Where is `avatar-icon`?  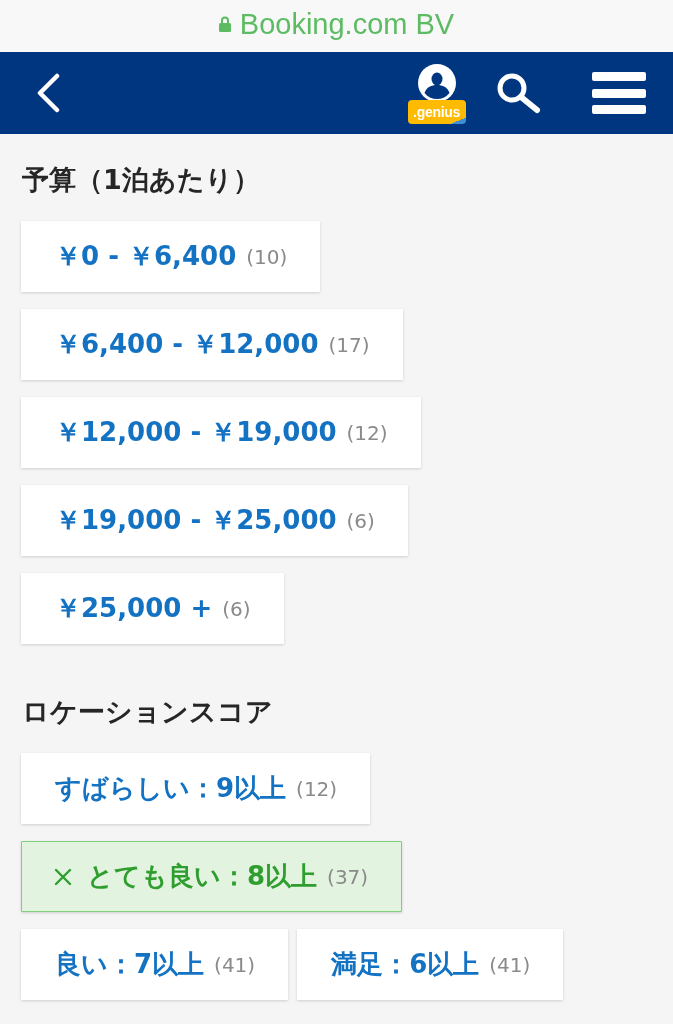
avatar-icon is located at coordinates (437, 83).